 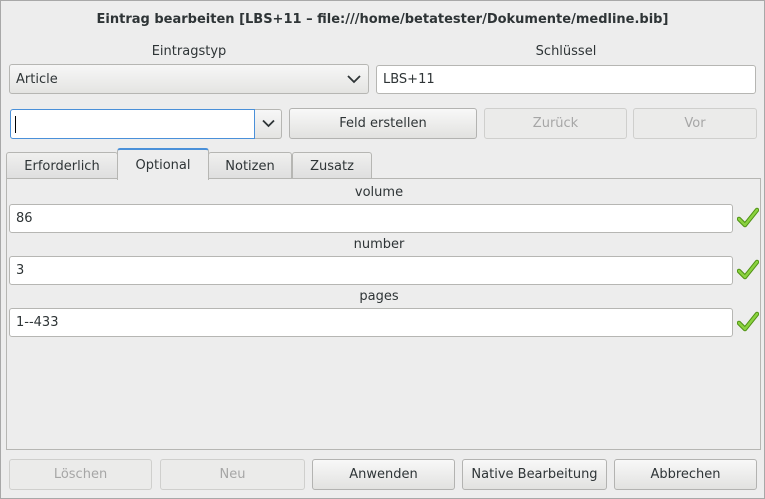 What do you see at coordinates (189, 79) in the screenshot?
I see `entry-type-select: Article` at bounding box center [189, 79].